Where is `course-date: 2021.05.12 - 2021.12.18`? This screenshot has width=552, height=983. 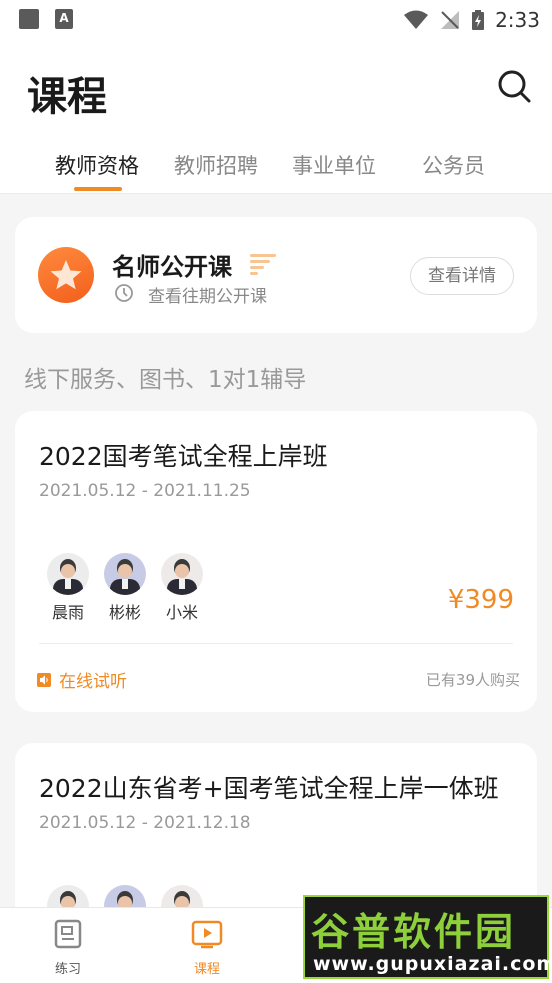
course-date: 2021.05.12 - 2021.12.18 is located at coordinates (145, 823).